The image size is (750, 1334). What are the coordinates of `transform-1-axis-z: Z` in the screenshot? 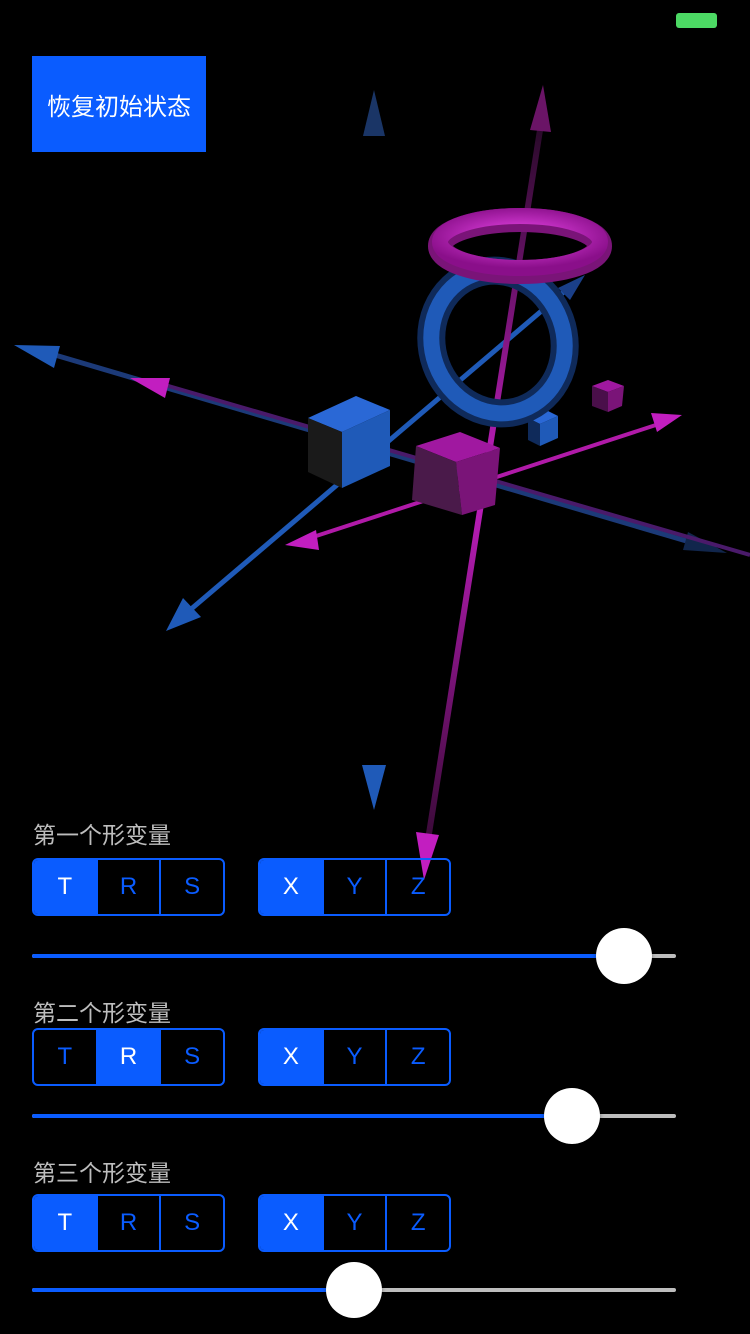 It's located at (418, 887).